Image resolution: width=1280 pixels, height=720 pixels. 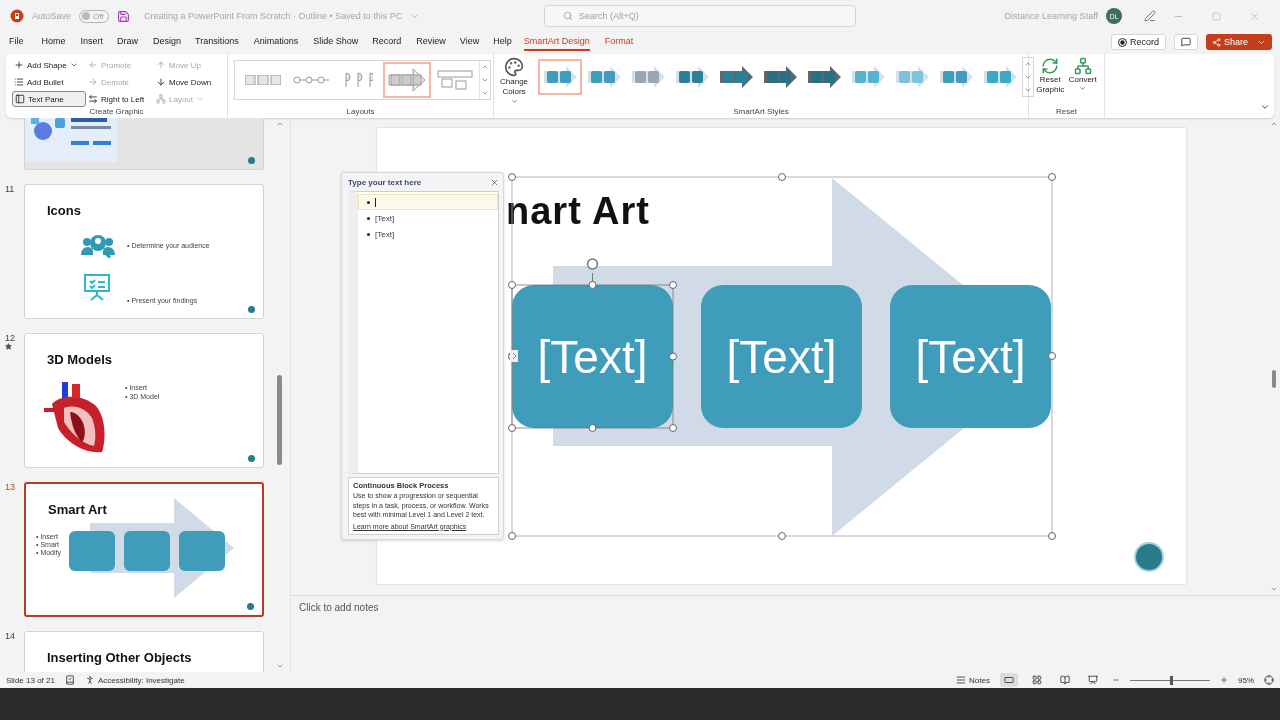 What do you see at coordinates (276, 42) in the screenshot?
I see `menu-tab: Animations` at bounding box center [276, 42].